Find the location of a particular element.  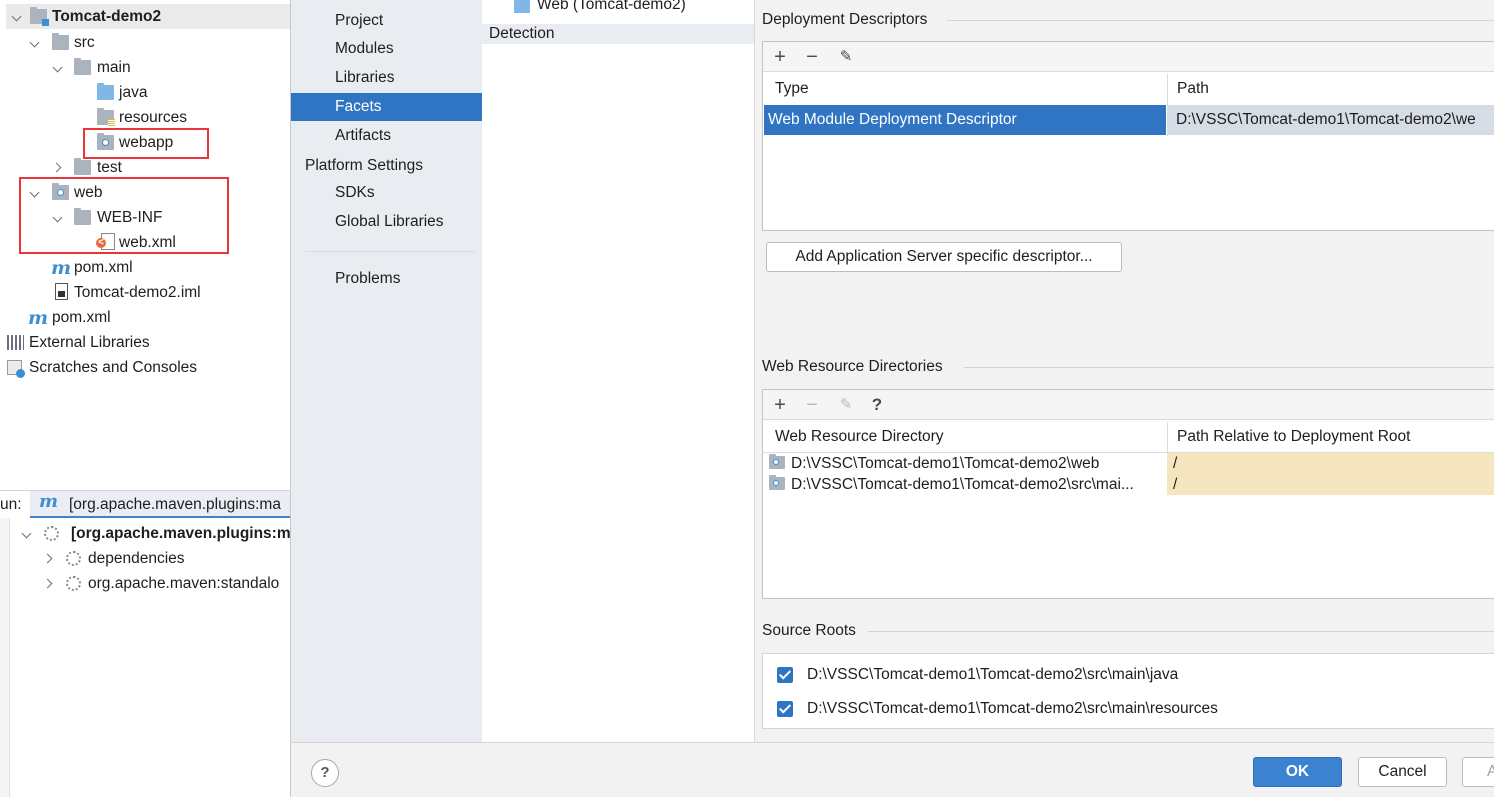

tree-root-label: Tomcat-demo2 is located at coordinates (107, 16).